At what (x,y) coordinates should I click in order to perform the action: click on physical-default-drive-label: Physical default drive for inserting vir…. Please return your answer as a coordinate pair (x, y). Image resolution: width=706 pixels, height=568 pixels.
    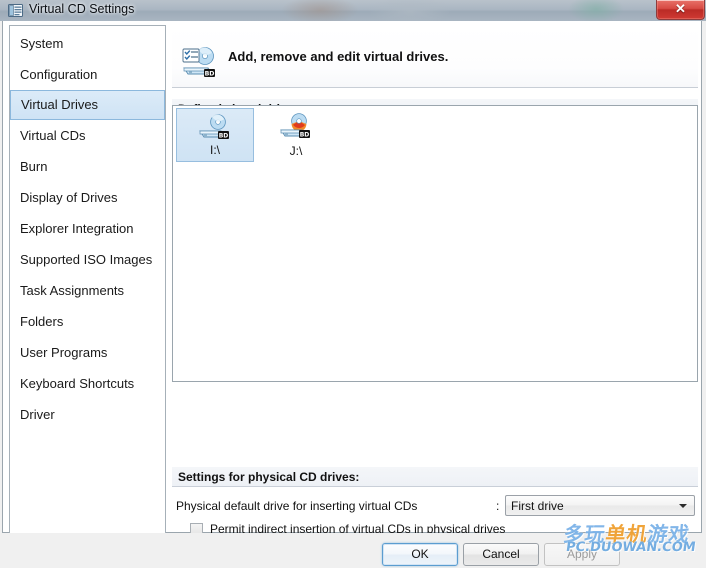
    Looking at the image, I should click on (297, 506).